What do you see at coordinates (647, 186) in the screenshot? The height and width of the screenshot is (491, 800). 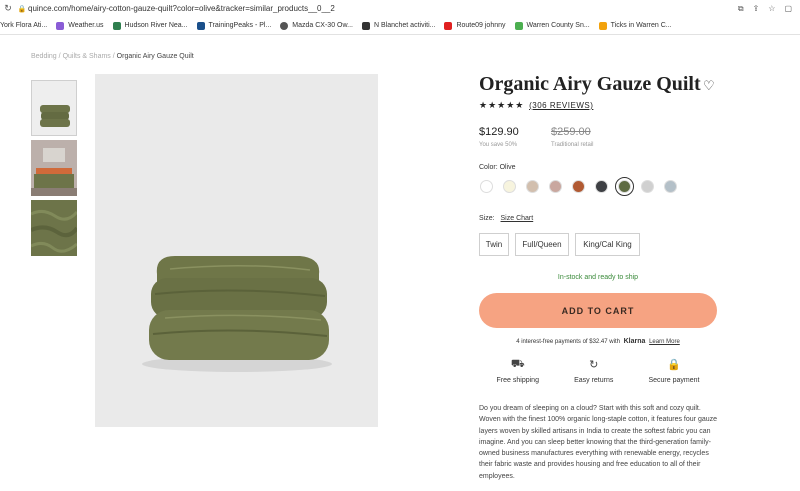 I see `swatch-light-gray` at bounding box center [647, 186].